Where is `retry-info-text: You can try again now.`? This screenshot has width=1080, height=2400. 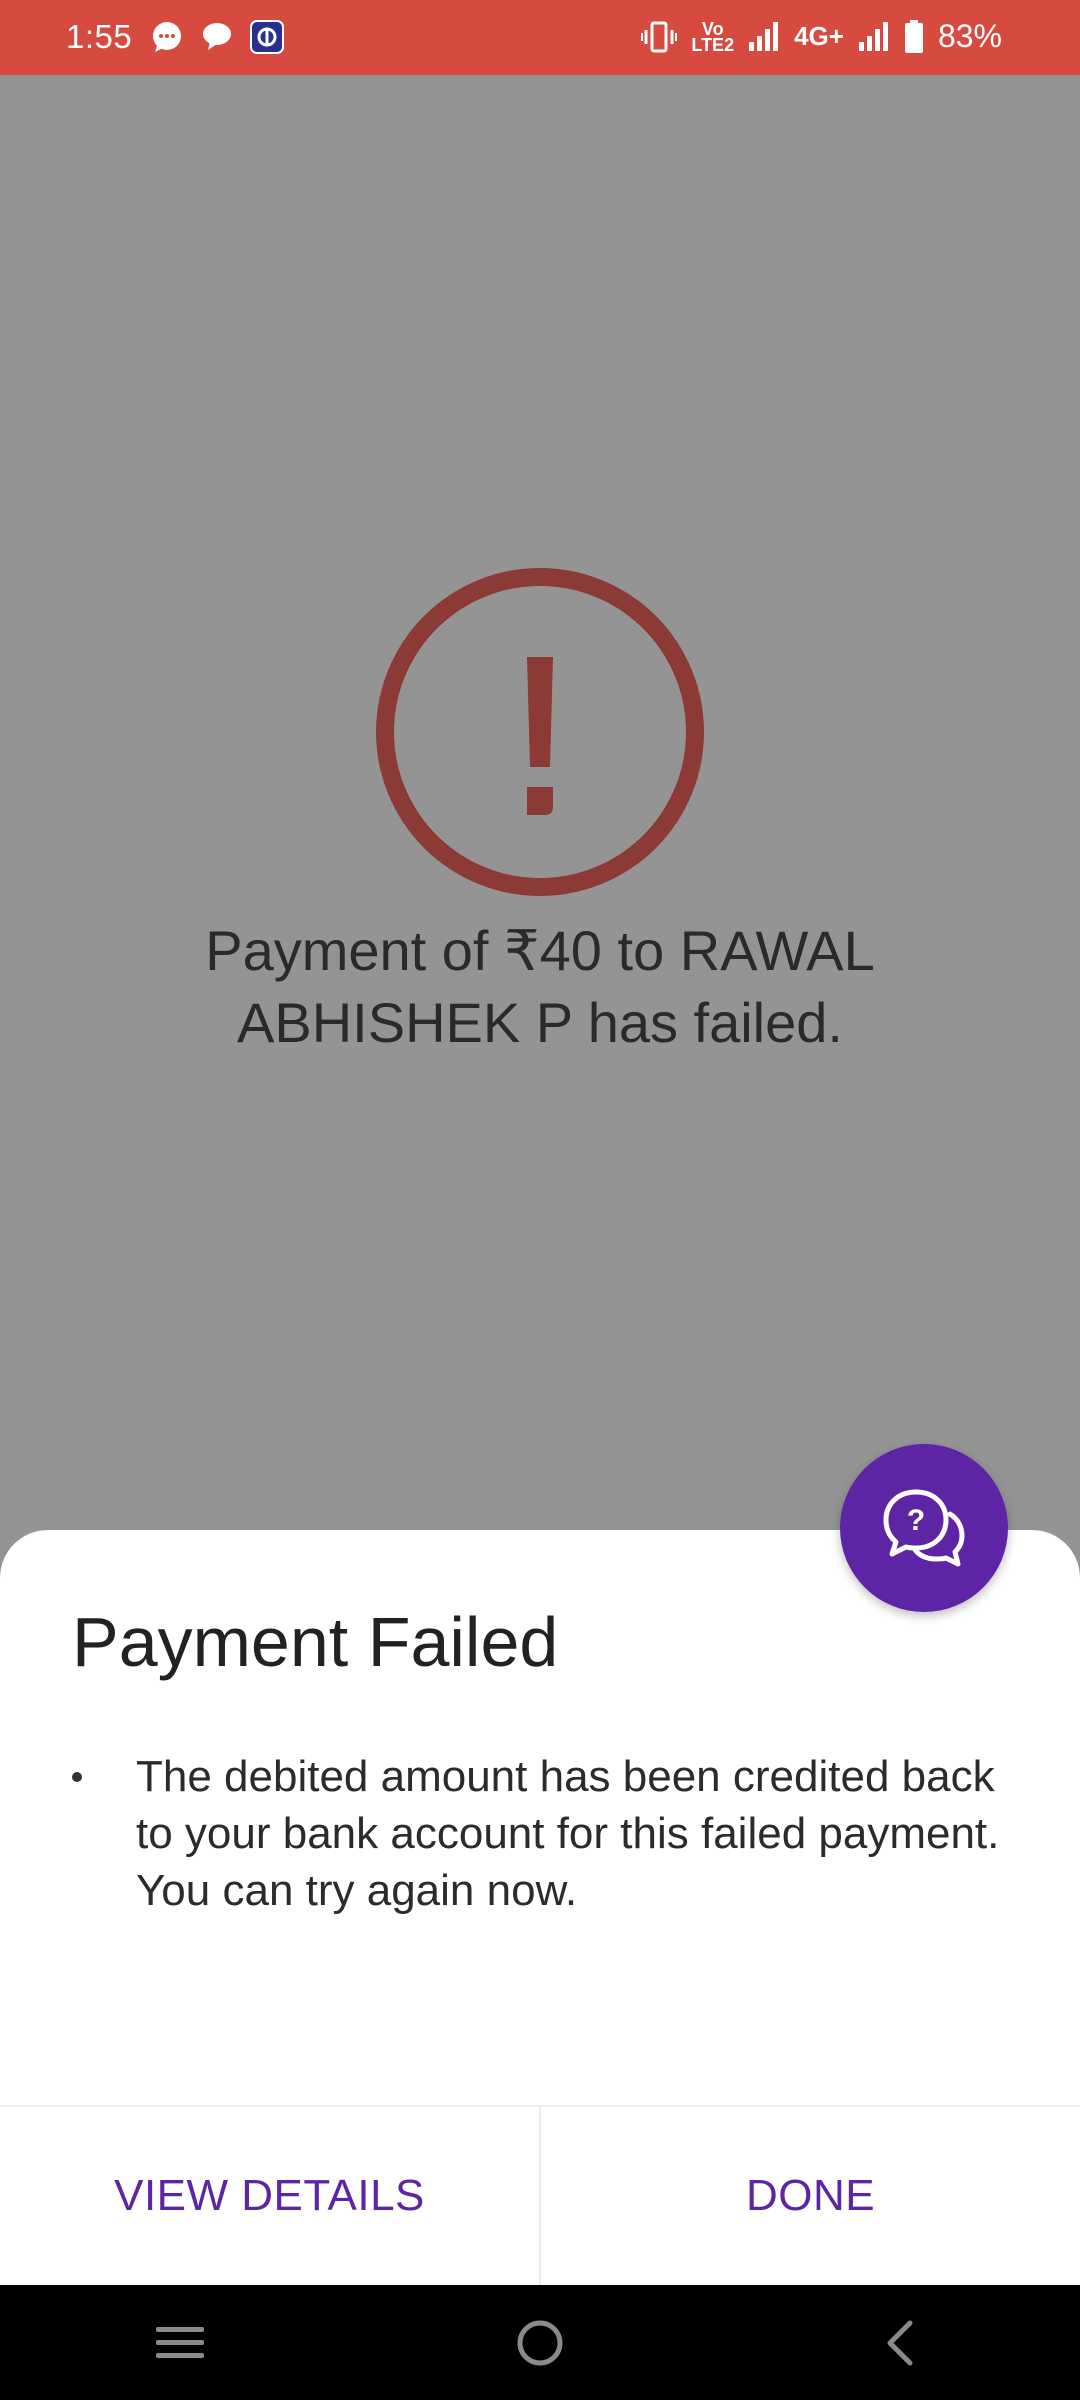
retry-info-text: You can try again now. is located at coordinates (357, 1890).